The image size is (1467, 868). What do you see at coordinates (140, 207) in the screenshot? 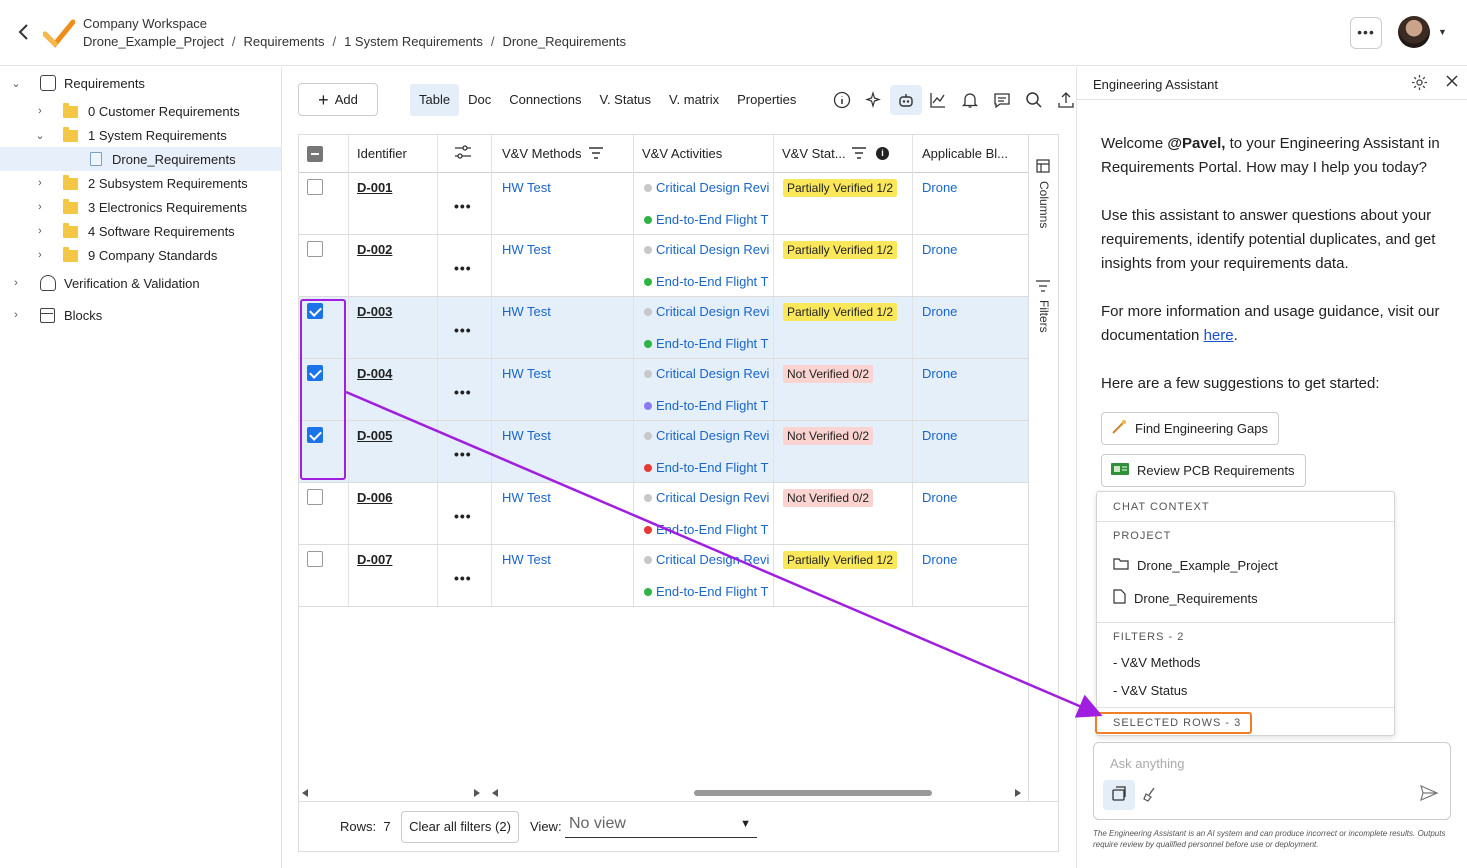
I see `tree-item-electronics-requirements: › 3 Electronics Requirements` at bounding box center [140, 207].